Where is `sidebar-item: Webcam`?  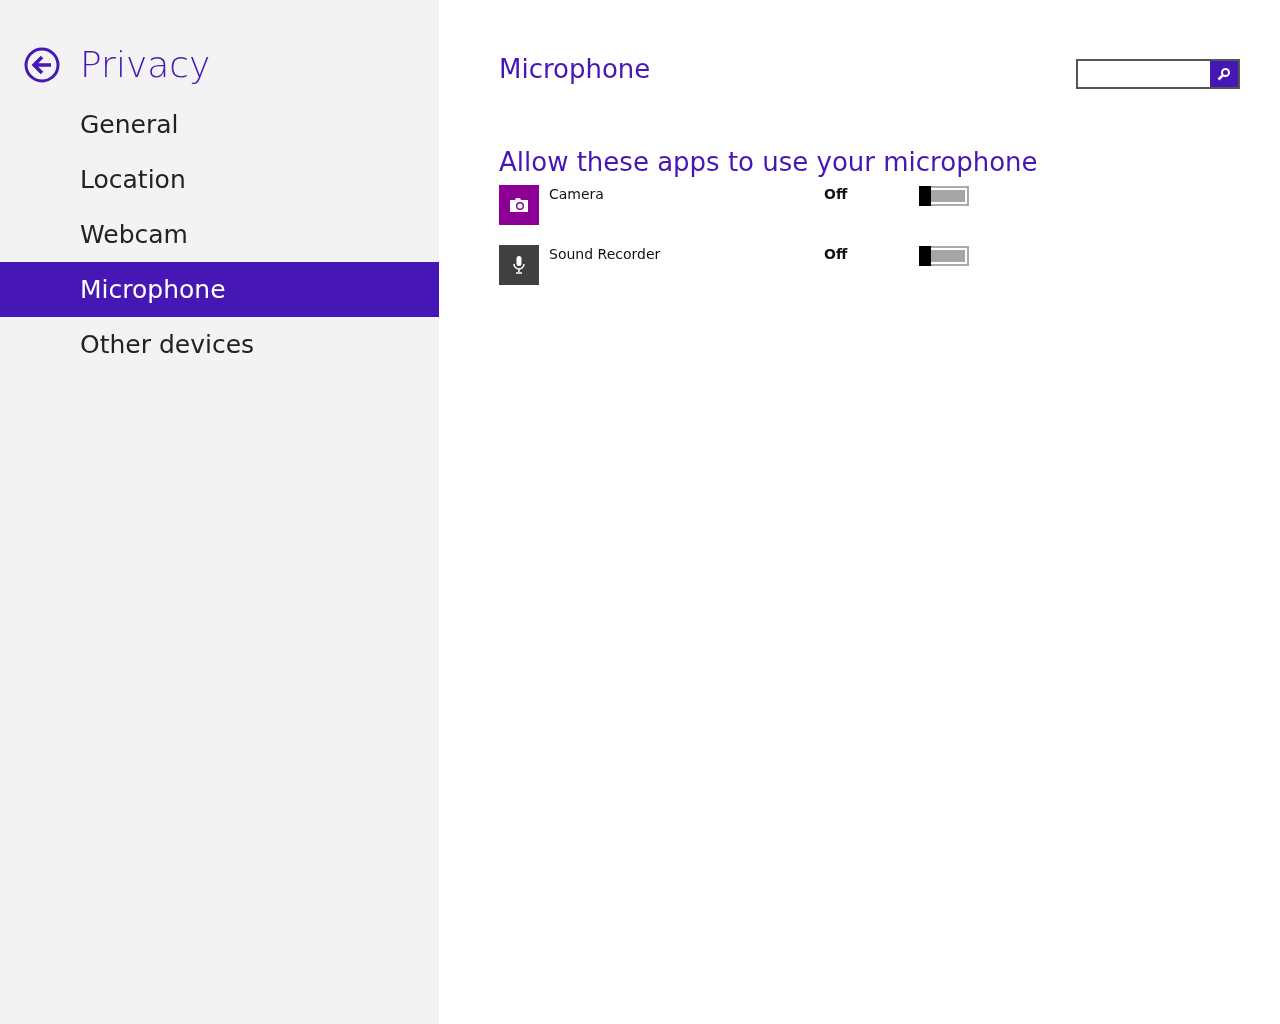 sidebar-item: Webcam is located at coordinates (219, 234).